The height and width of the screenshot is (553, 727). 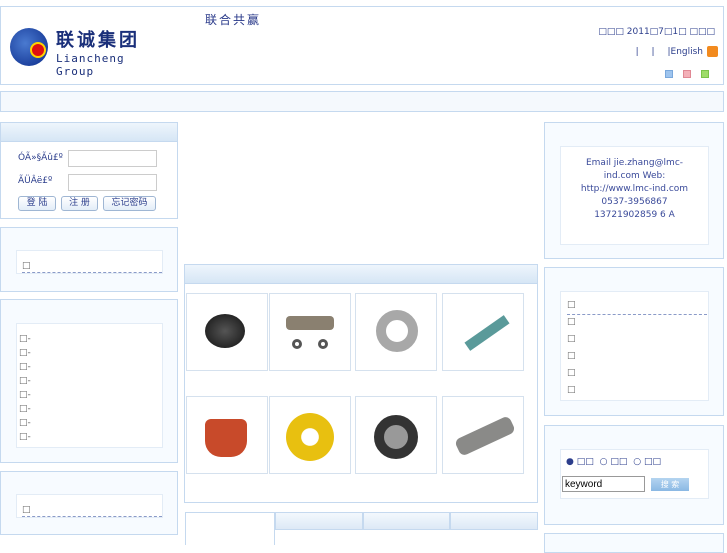 What do you see at coordinates (129, 203) in the screenshot?
I see `forgot-password-button: 忘记密码` at bounding box center [129, 203].